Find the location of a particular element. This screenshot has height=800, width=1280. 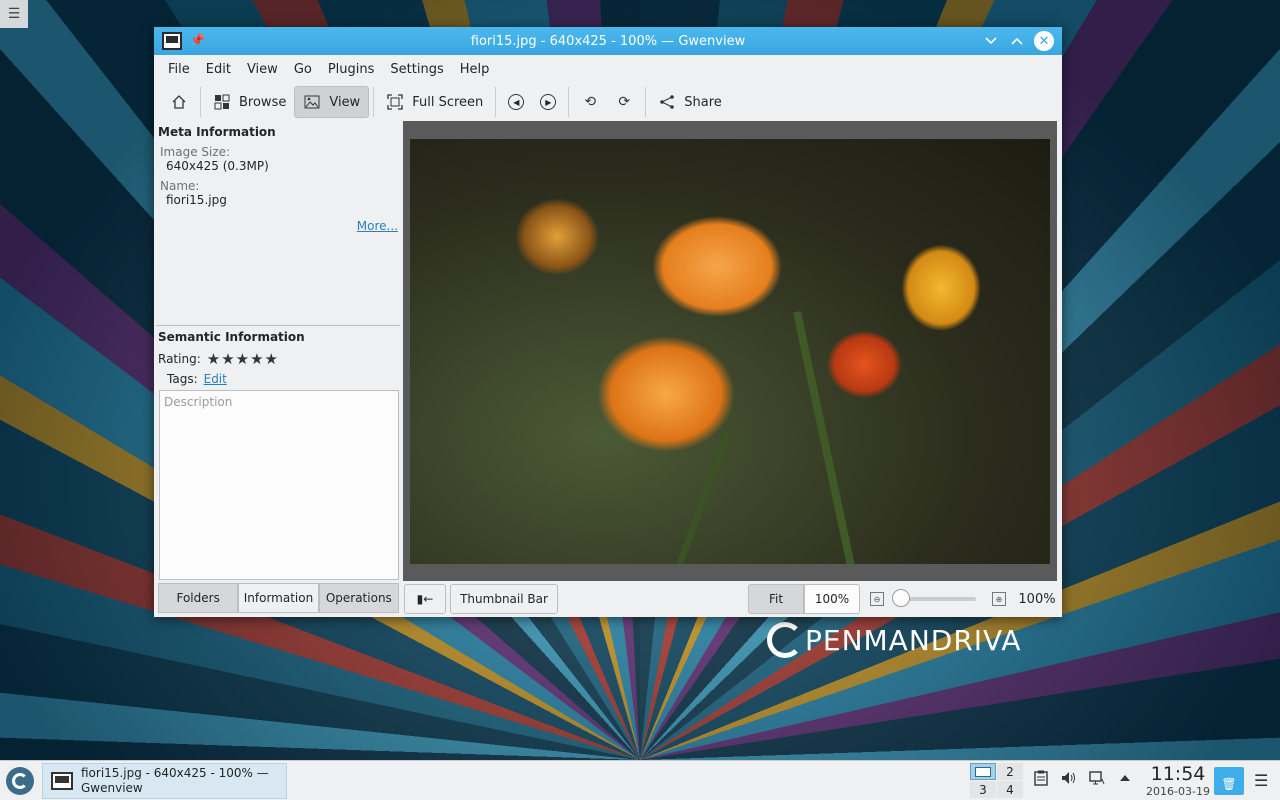

task-gwenview: fiori15.jpg - 640x425 - 100% — Gwenview is located at coordinates (164, 781).